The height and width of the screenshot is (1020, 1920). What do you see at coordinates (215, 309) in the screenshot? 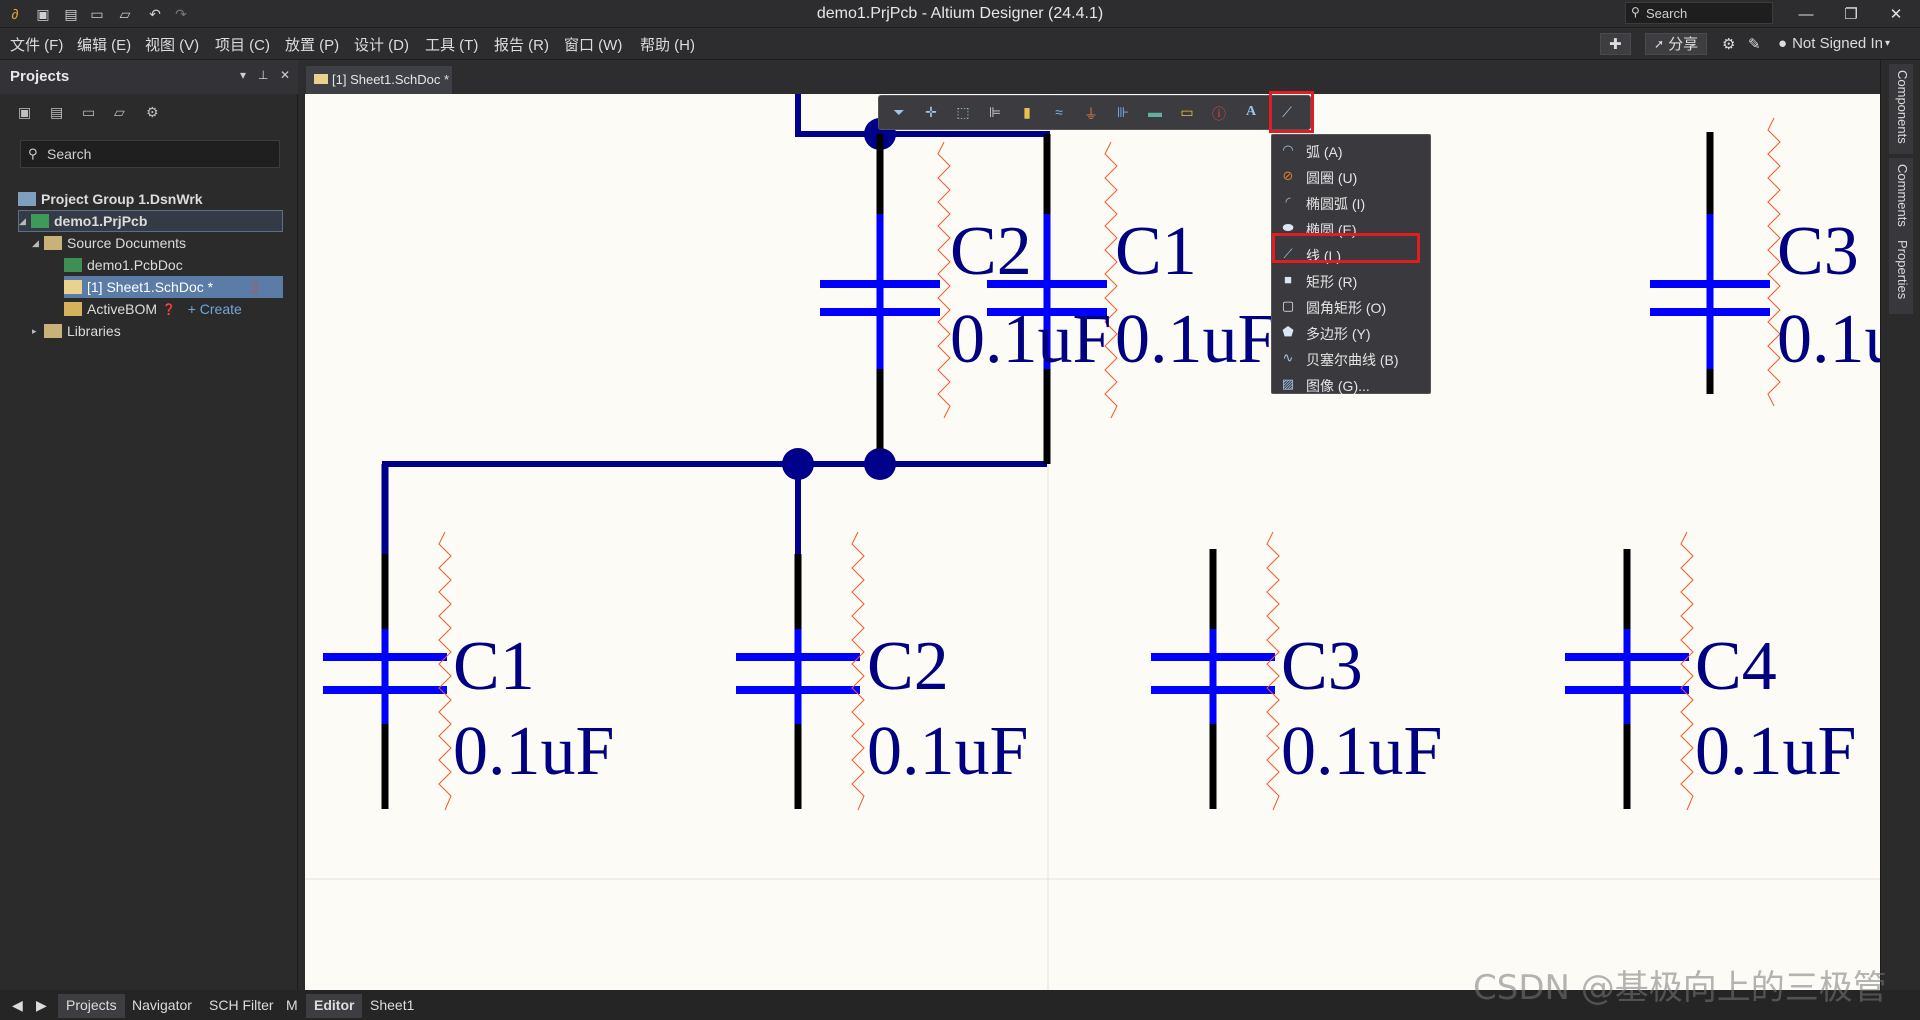
I see `create-bom-link: + Create` at bounding box center [215, 309].